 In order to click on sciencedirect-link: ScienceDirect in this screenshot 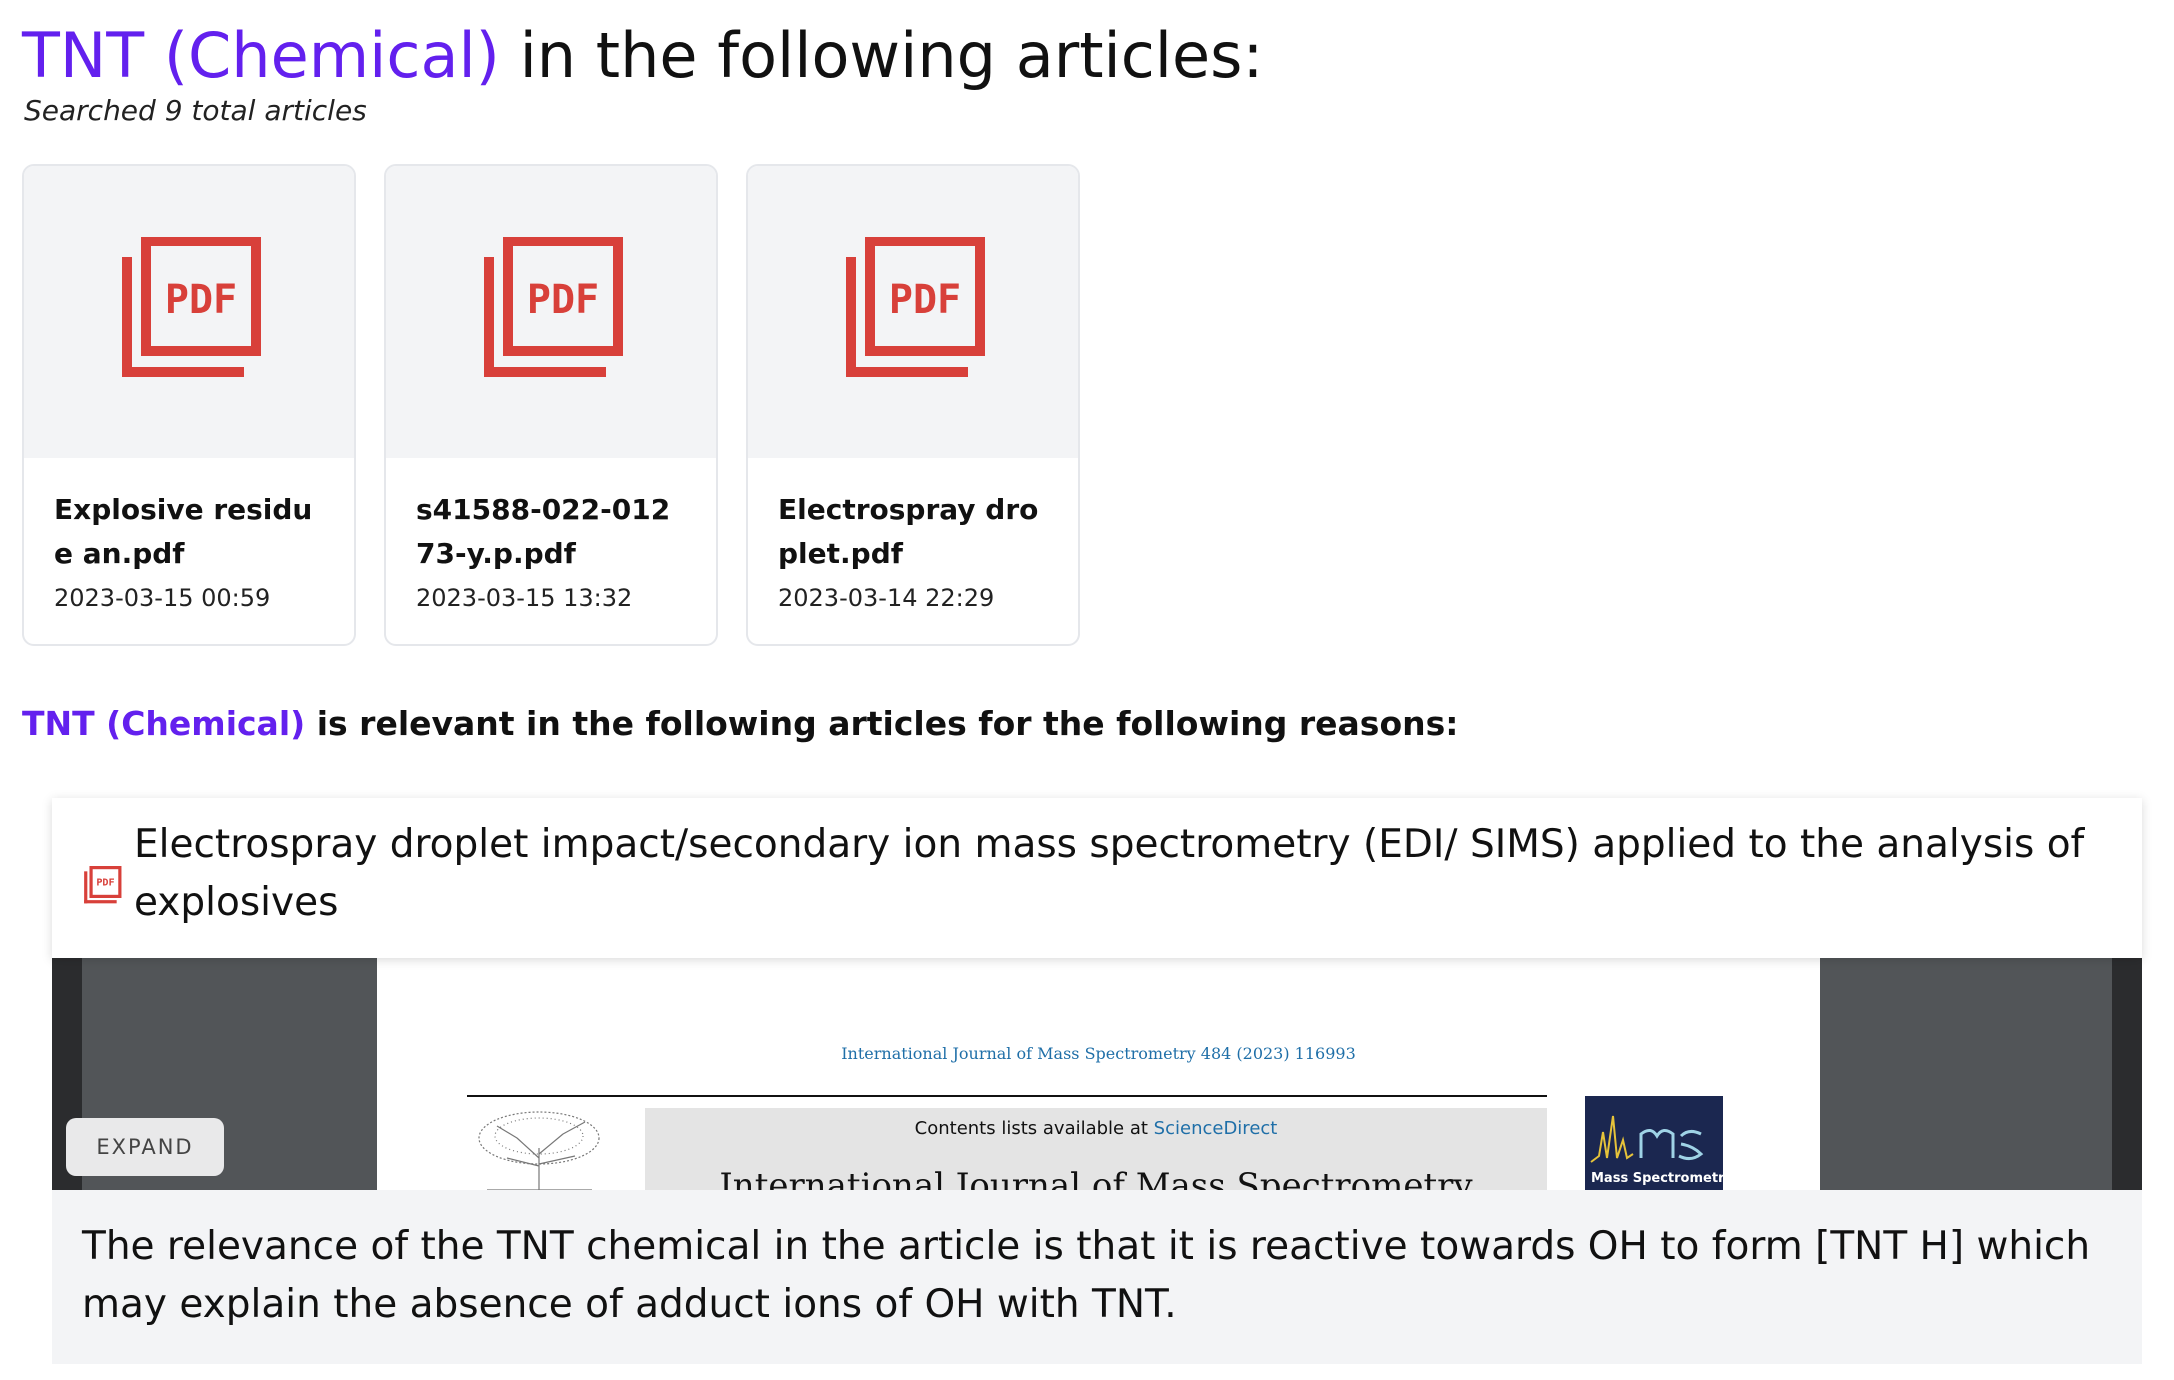, I will do `click(1215, 1128)`.